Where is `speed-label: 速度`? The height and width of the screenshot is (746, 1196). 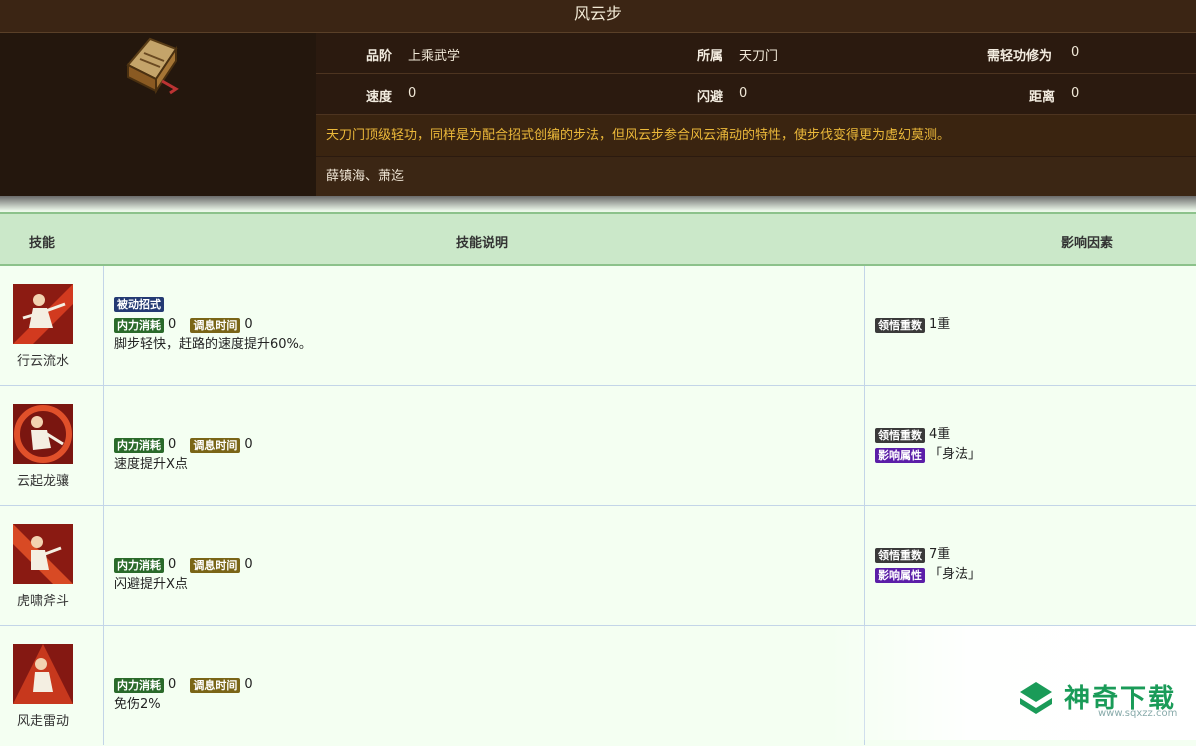
speed-label: 速度 is located at coordinates (379, 97).